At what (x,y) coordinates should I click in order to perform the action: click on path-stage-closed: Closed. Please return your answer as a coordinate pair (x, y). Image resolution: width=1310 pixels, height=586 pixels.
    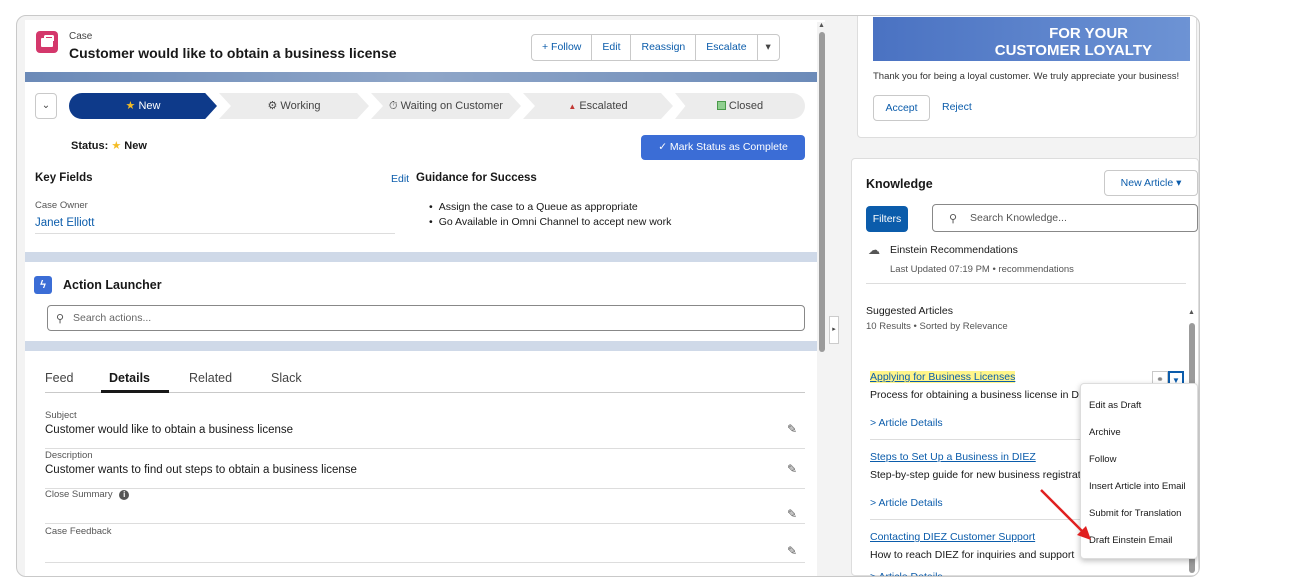
    Looking at the image, I should click on (740, 106).